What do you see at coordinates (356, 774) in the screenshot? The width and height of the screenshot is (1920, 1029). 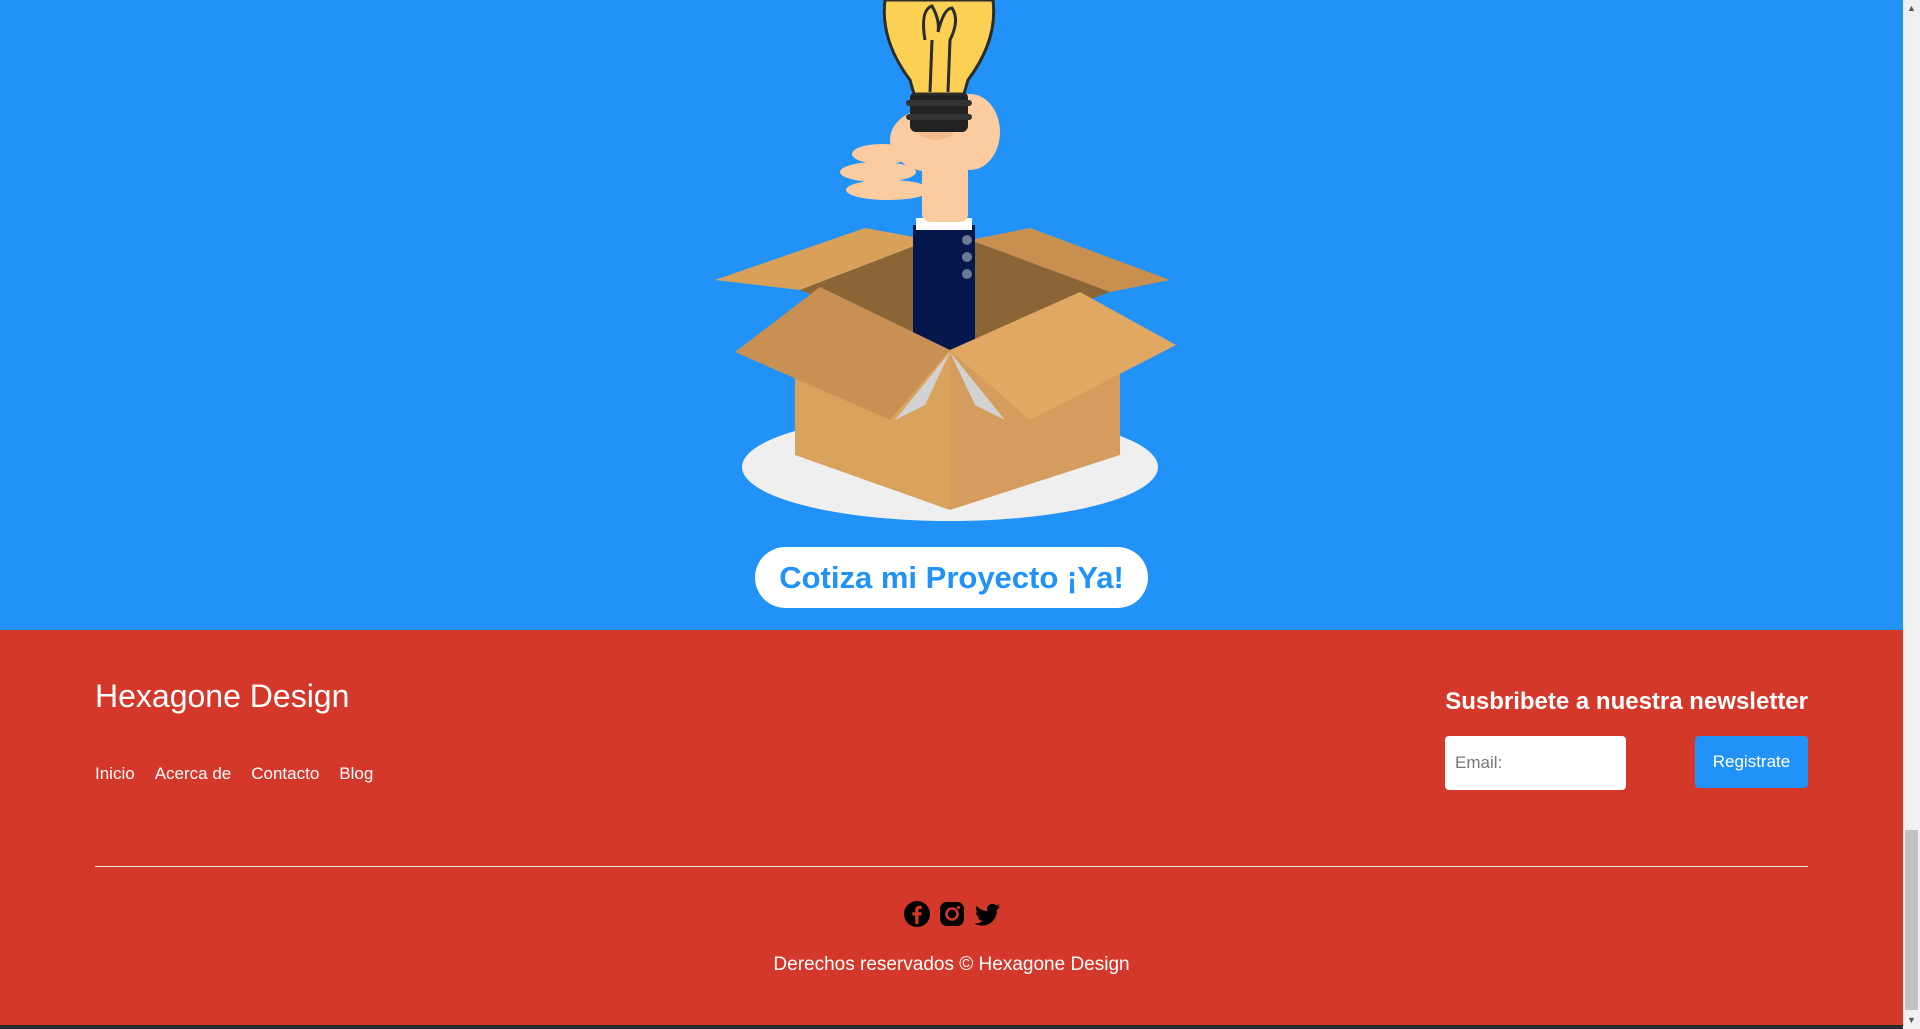 I see `footer-nav-blog: Blog` at bounding box center [356, 774].